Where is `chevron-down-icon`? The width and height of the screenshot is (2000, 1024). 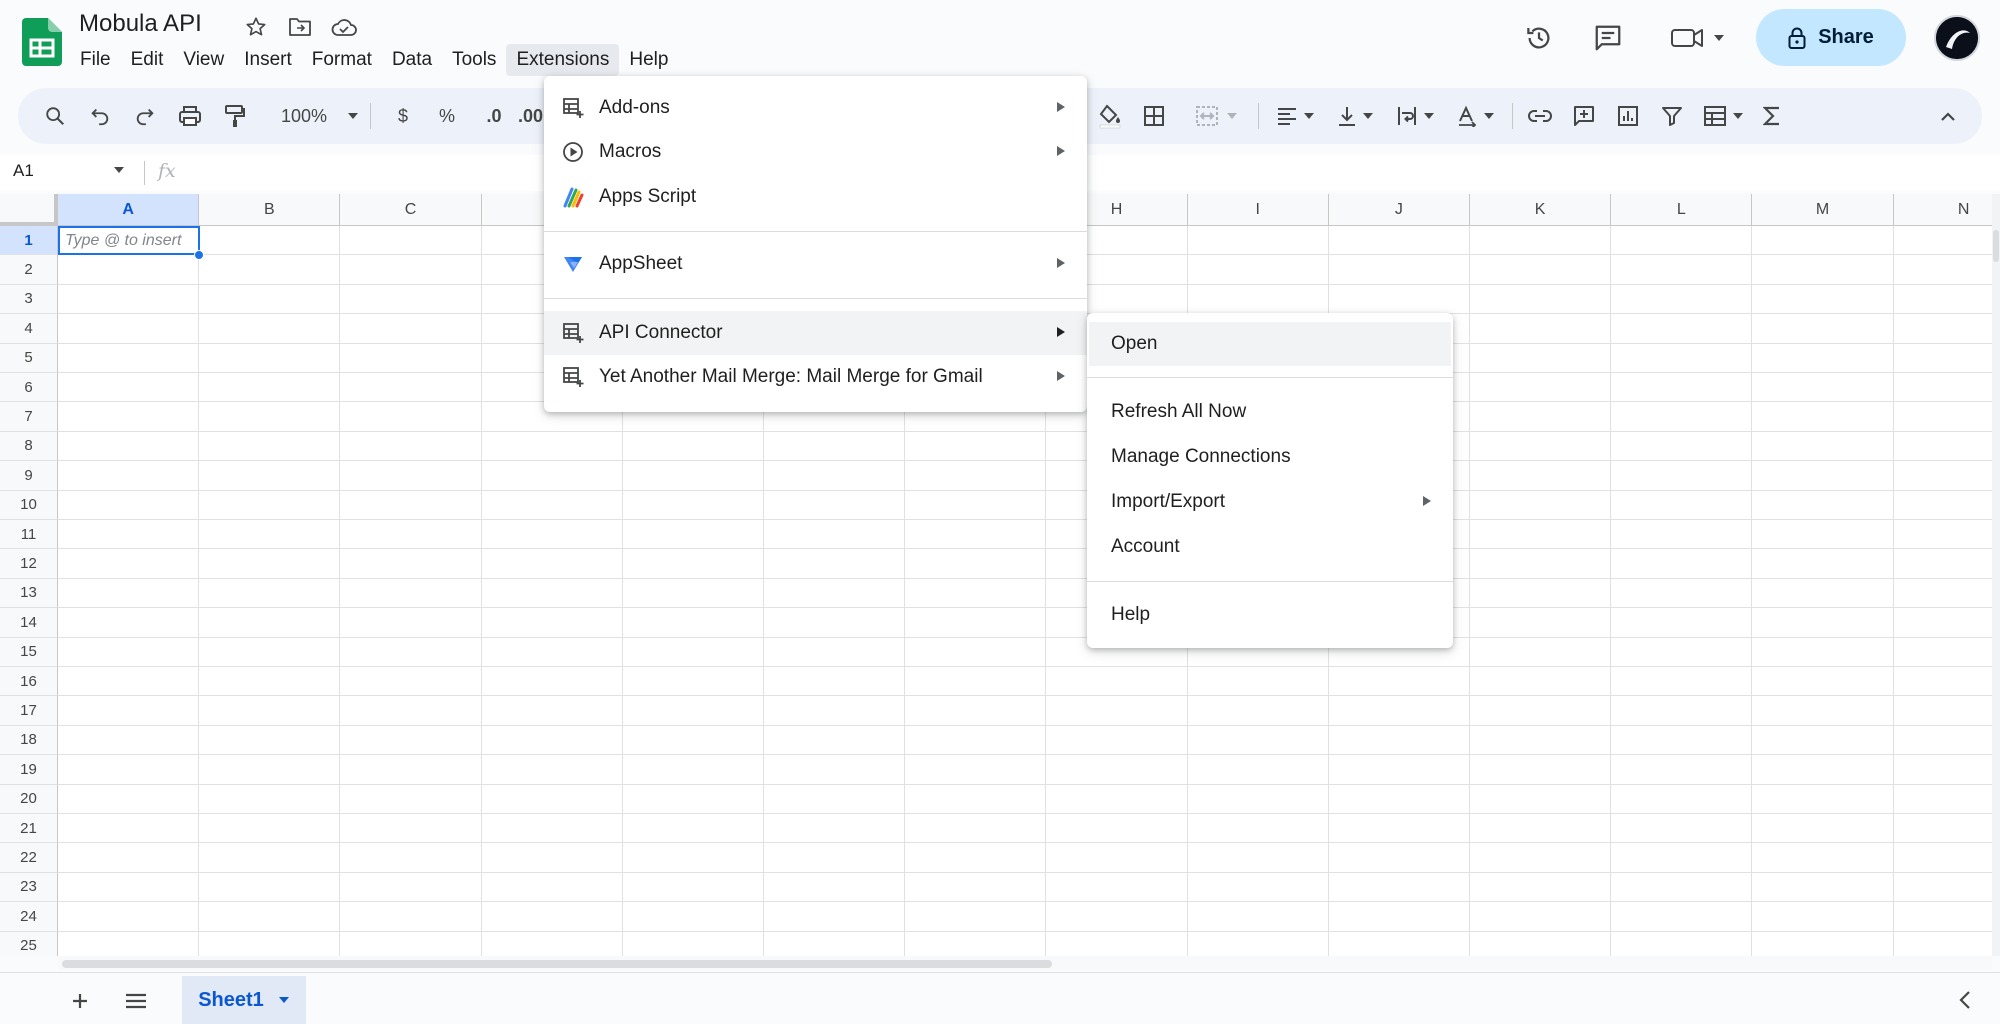 chevron-down-icon is located at coordinates (119, 170).